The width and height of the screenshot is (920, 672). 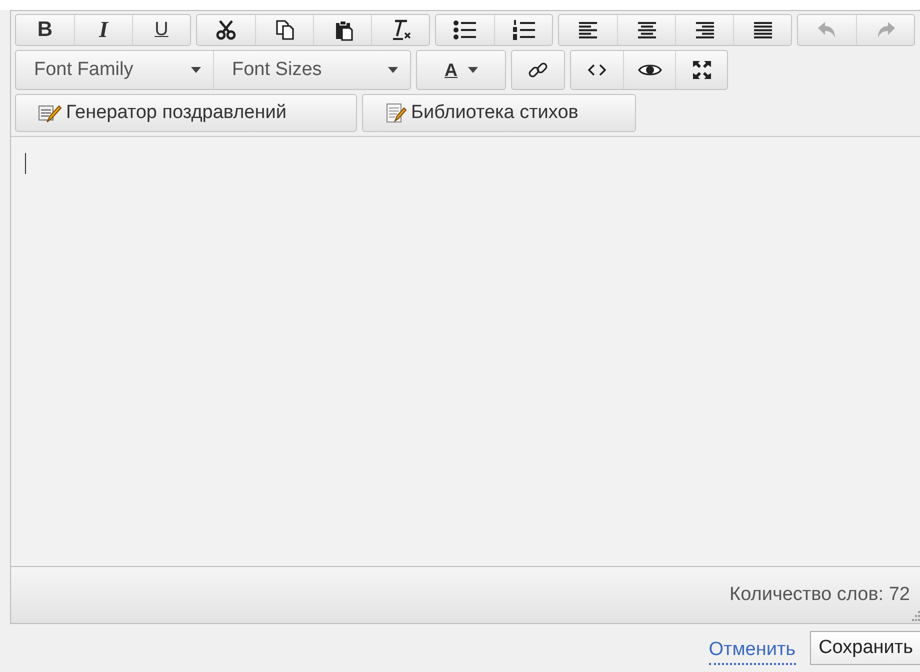 I want to click on code-brackets-icon, so click(x=597, y=70).